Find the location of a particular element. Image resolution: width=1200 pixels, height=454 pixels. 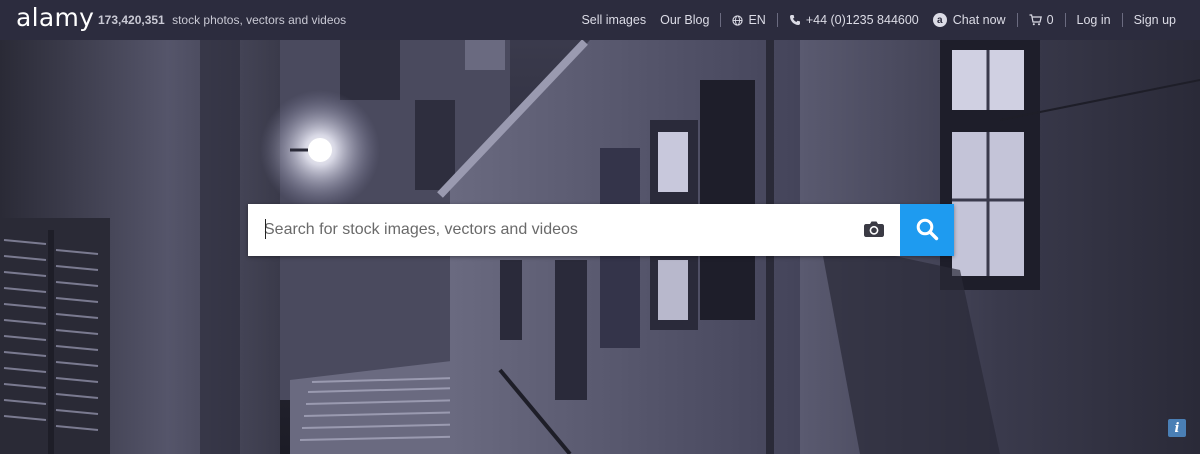

language-selector: EN is located at coordinates (749, 20).